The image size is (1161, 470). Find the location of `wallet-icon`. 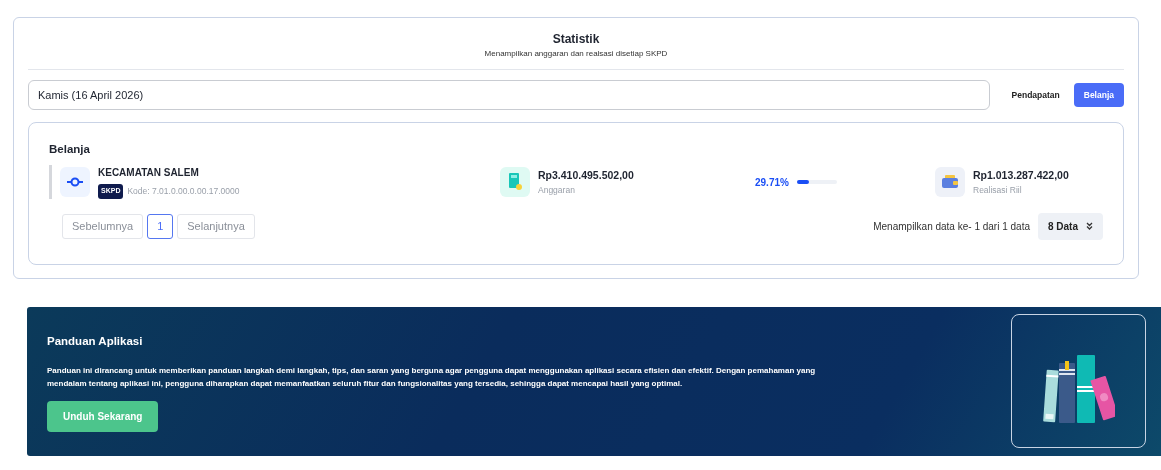

wallet-icon is located at coordinates (950, 182).